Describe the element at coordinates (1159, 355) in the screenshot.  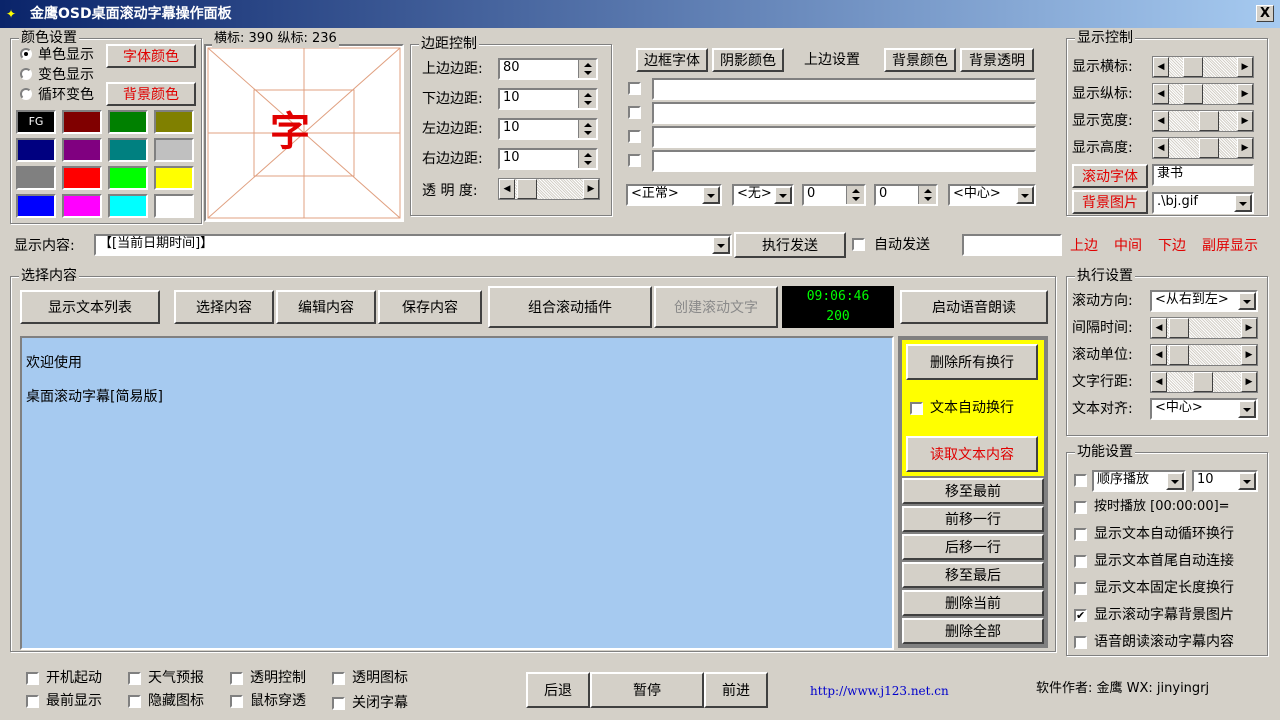
I see `scroll-unit-left-arrow: ◀` at that location.